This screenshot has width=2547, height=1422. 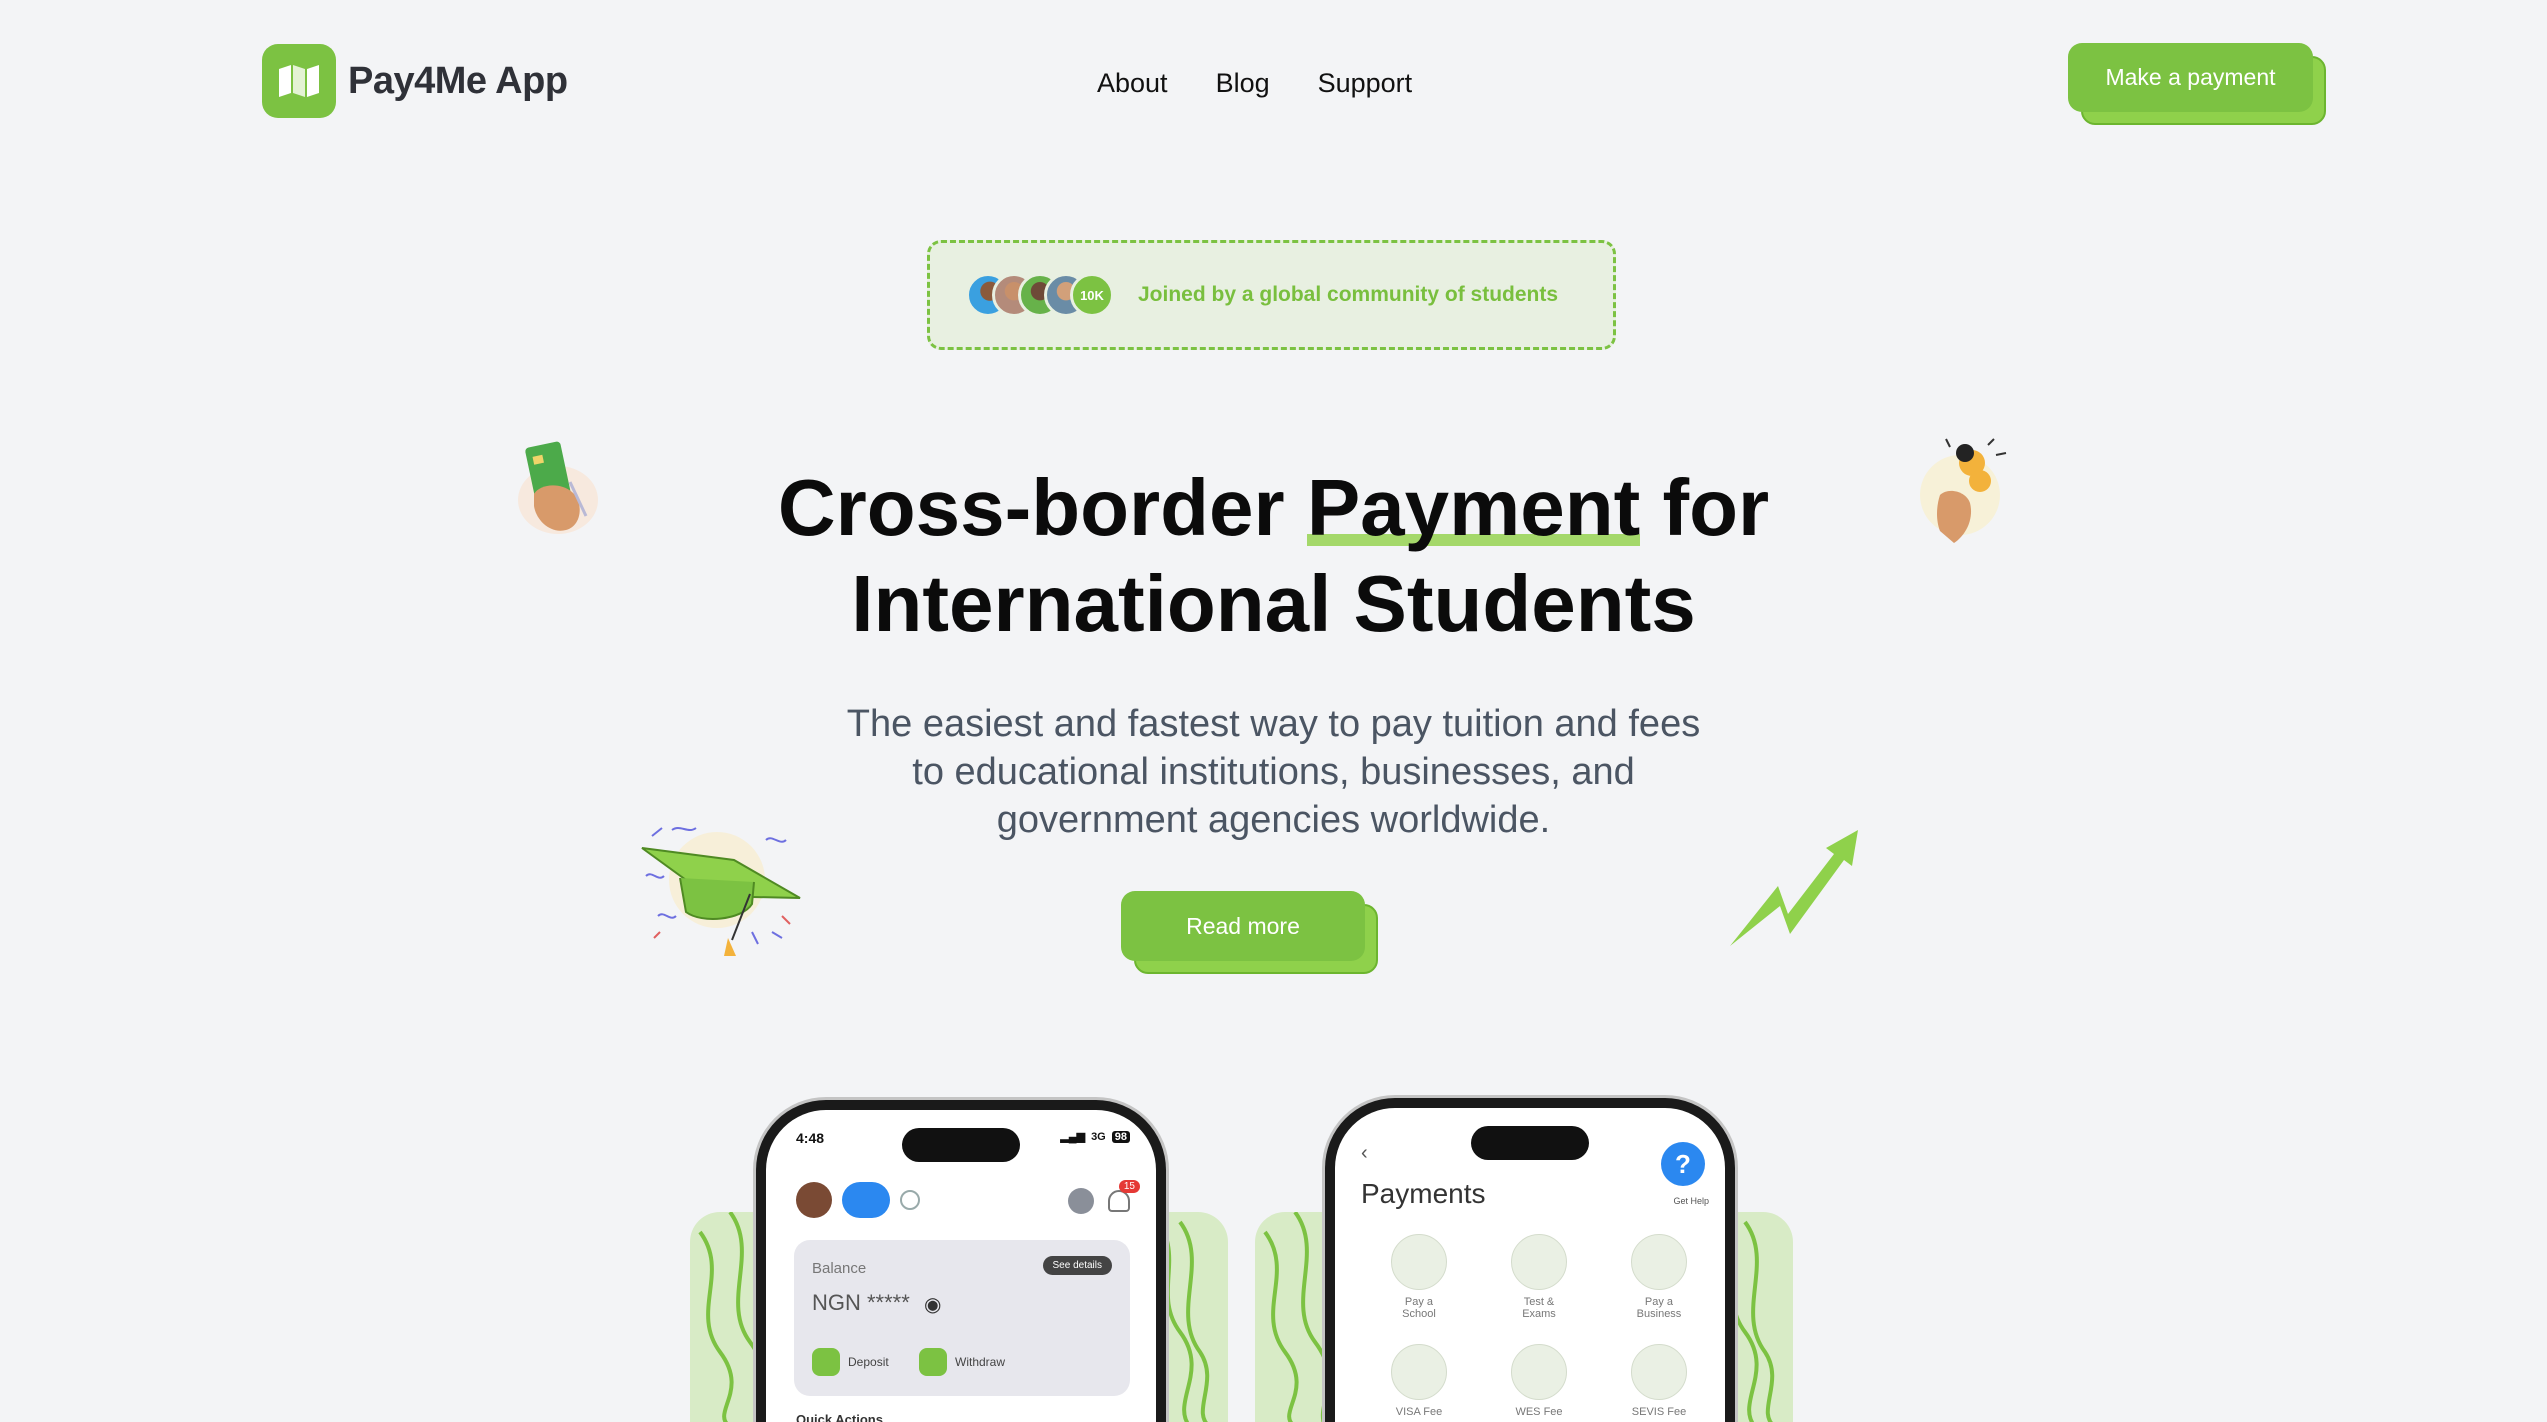 What do you see at coordinates (814, 1200) in the screenshot?
I see `avatar` at bounding box center [814, 1200].